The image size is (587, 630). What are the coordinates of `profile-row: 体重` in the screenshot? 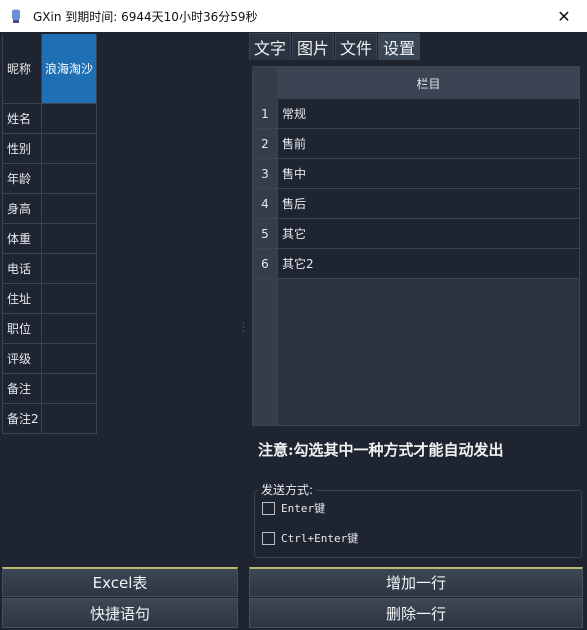 It's located at (49, 239).